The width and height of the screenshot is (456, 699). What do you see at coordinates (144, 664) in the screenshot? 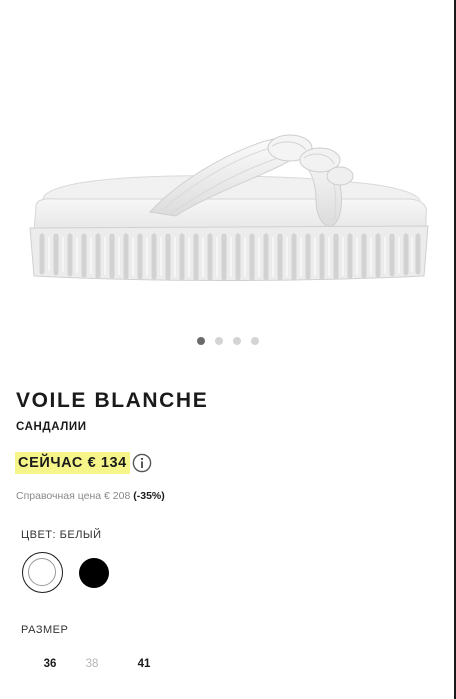
I see `size-option-41: 41` at bounding box center [144, 664].